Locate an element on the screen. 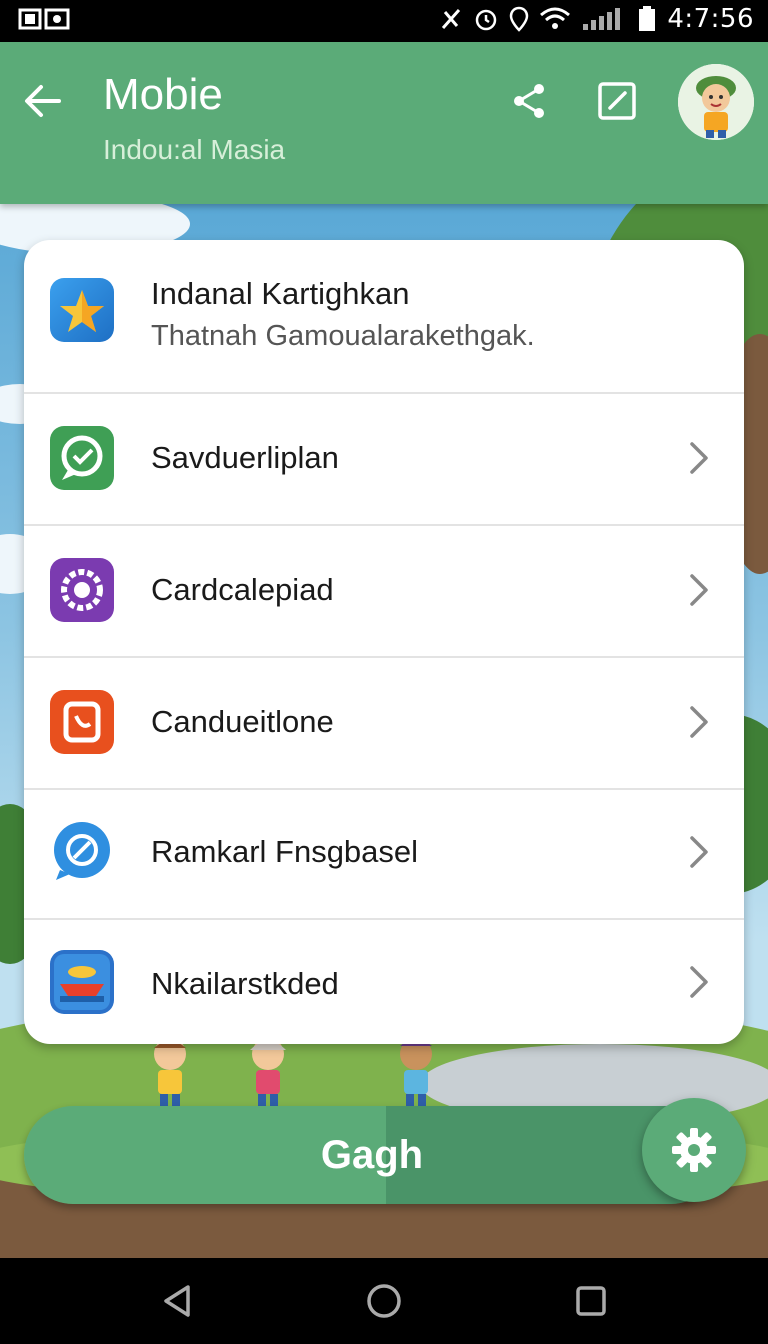 The height and width of the screenshot is (1344, 768). navigation-bar is located at coordinates (384, 1301).